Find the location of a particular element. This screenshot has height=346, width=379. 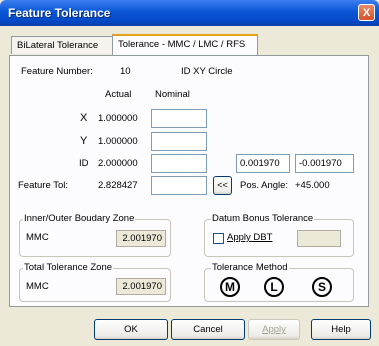

feature-tol-actual-value: 2.828427 is located at coordinates (118, 185).